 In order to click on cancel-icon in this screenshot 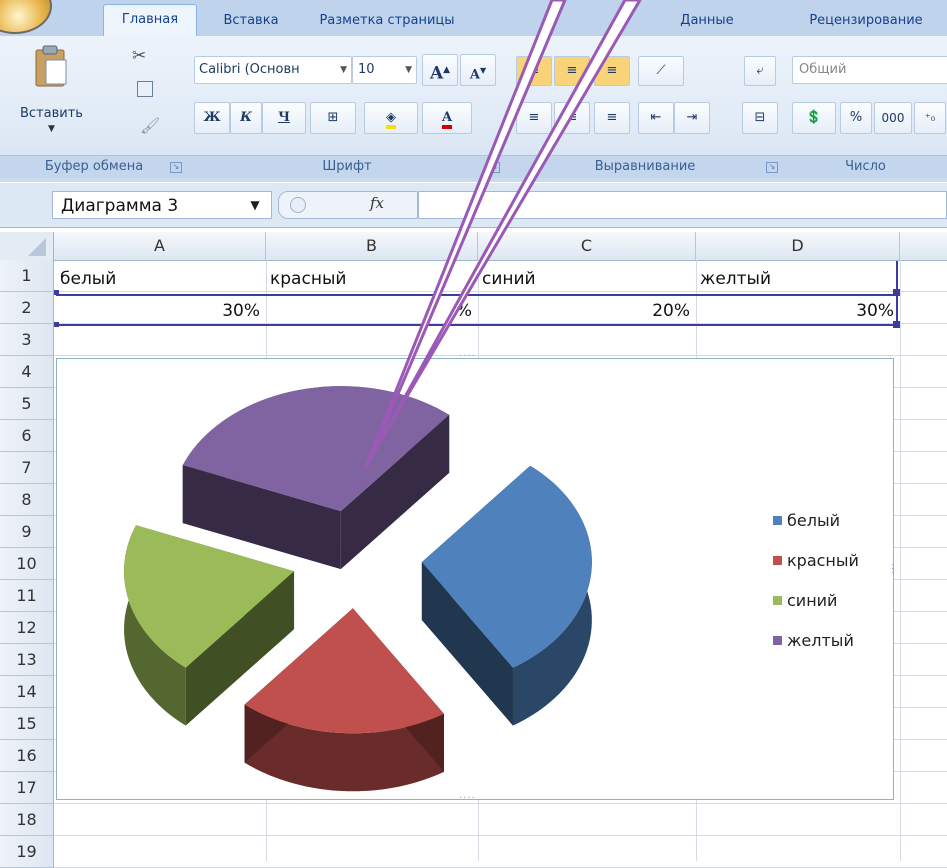, I will do `click(298, 205)`.